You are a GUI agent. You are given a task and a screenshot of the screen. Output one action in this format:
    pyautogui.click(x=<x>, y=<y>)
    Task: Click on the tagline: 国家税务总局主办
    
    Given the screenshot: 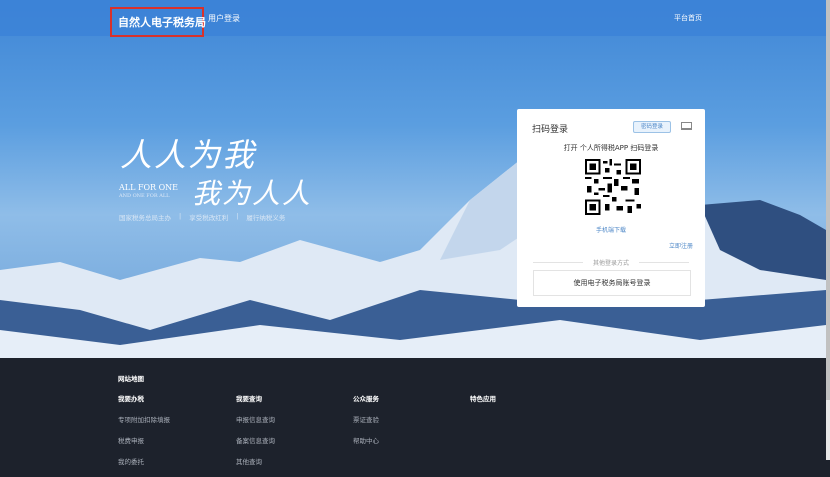 What is the action you would take?
    pyautogui.click(x=145, y=218)
    